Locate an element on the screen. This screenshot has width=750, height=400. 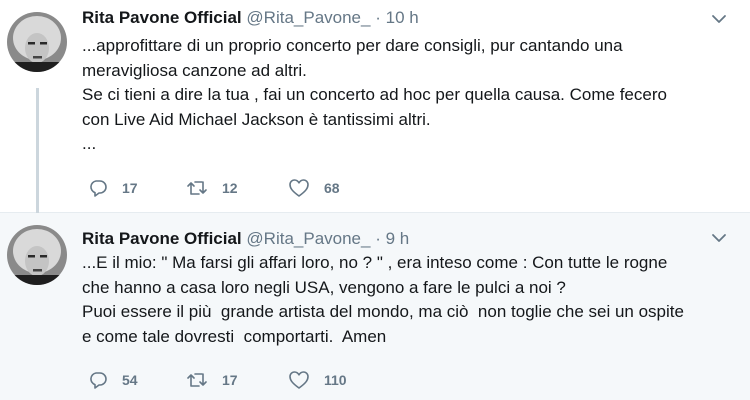
like-count: 110 is located at coordinates (335, 380).